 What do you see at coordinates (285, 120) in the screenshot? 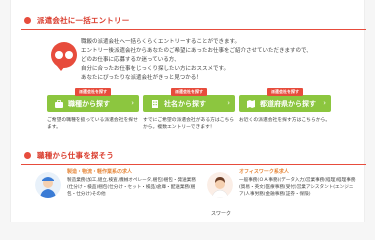
I see `button-description: お近くの派遣会社を探す方はこちらから。` at bounding box center [285, 120].